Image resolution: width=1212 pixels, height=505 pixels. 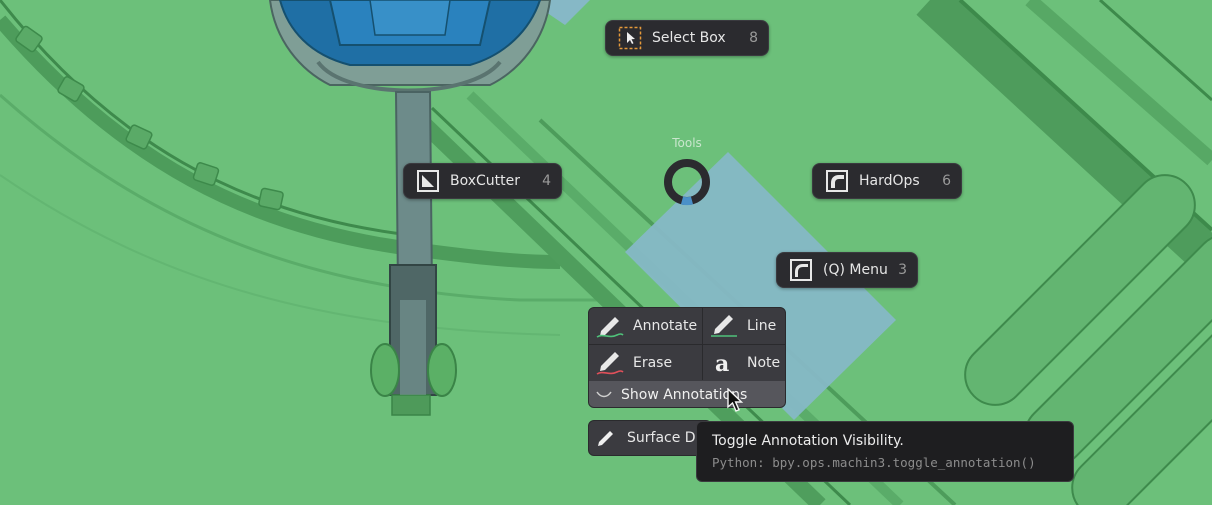 I want to click on ring-notches, so click(x=149, y=118).